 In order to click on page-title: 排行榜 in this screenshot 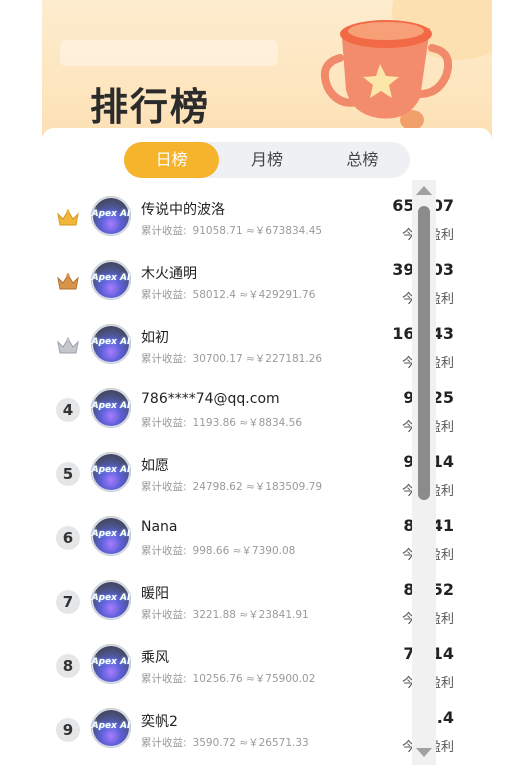, I will do `click(150, 107)`.